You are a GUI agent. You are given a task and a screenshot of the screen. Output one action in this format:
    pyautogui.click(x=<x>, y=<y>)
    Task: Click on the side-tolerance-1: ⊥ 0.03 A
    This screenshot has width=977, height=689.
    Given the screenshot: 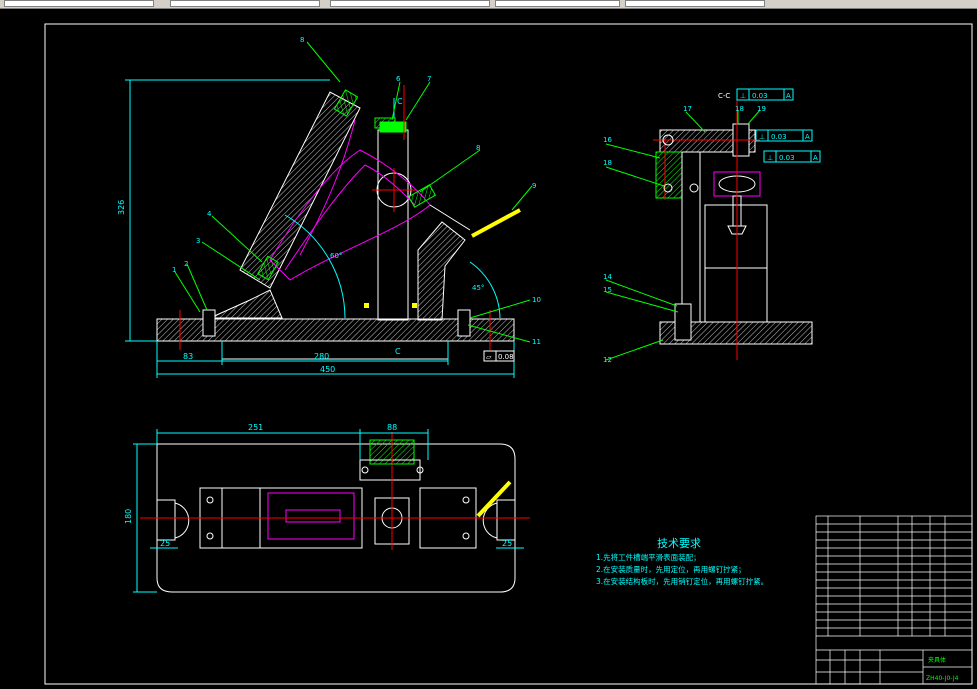 What is the action you would take?
    pyautogui.click(x=765, y=94)
    